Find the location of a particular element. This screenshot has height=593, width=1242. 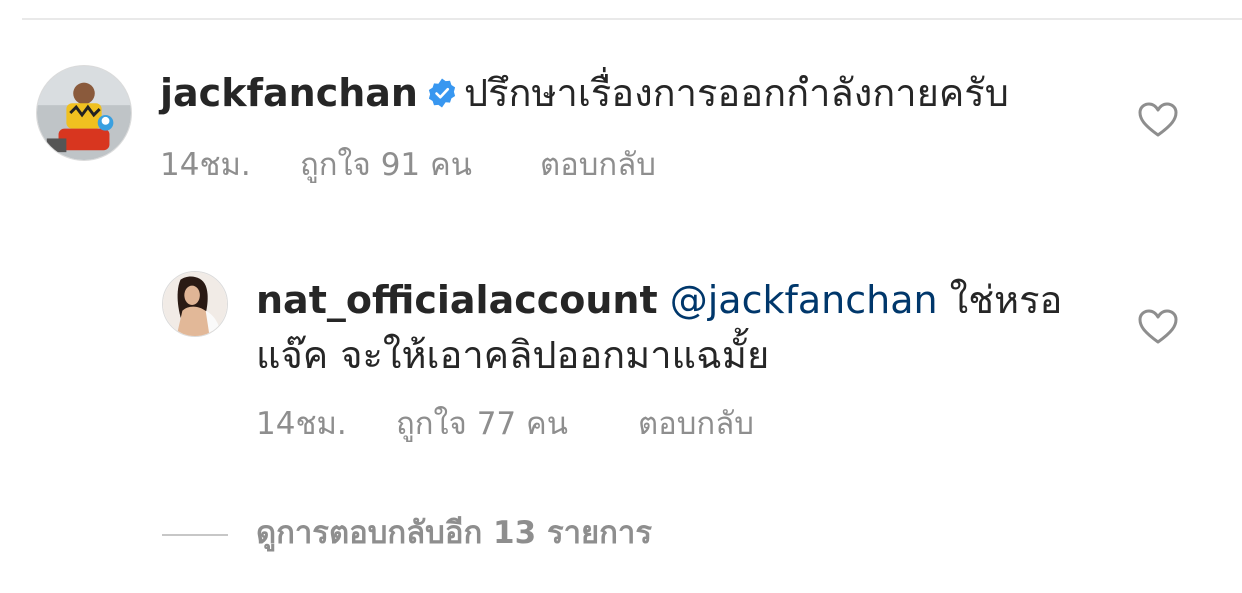

reply-username: nat_officialaccount is located at coordinates (457, 300).